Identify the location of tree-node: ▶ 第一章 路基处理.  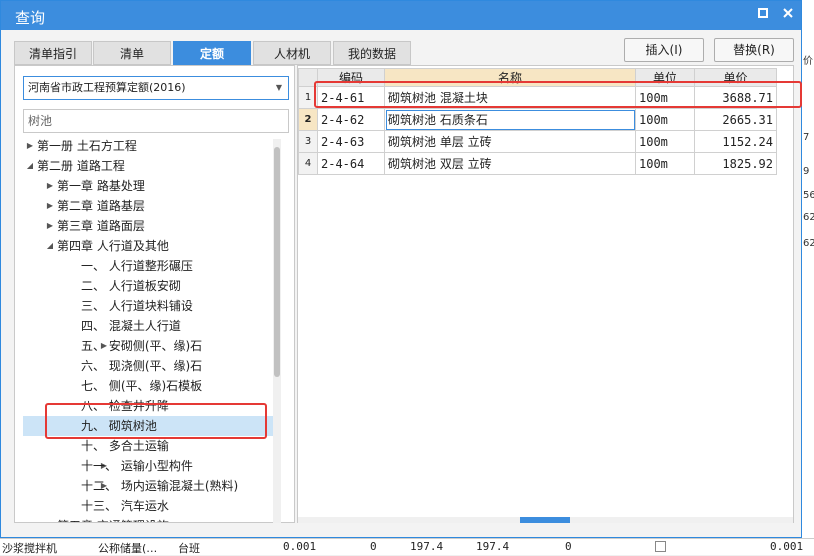
(151, 186).